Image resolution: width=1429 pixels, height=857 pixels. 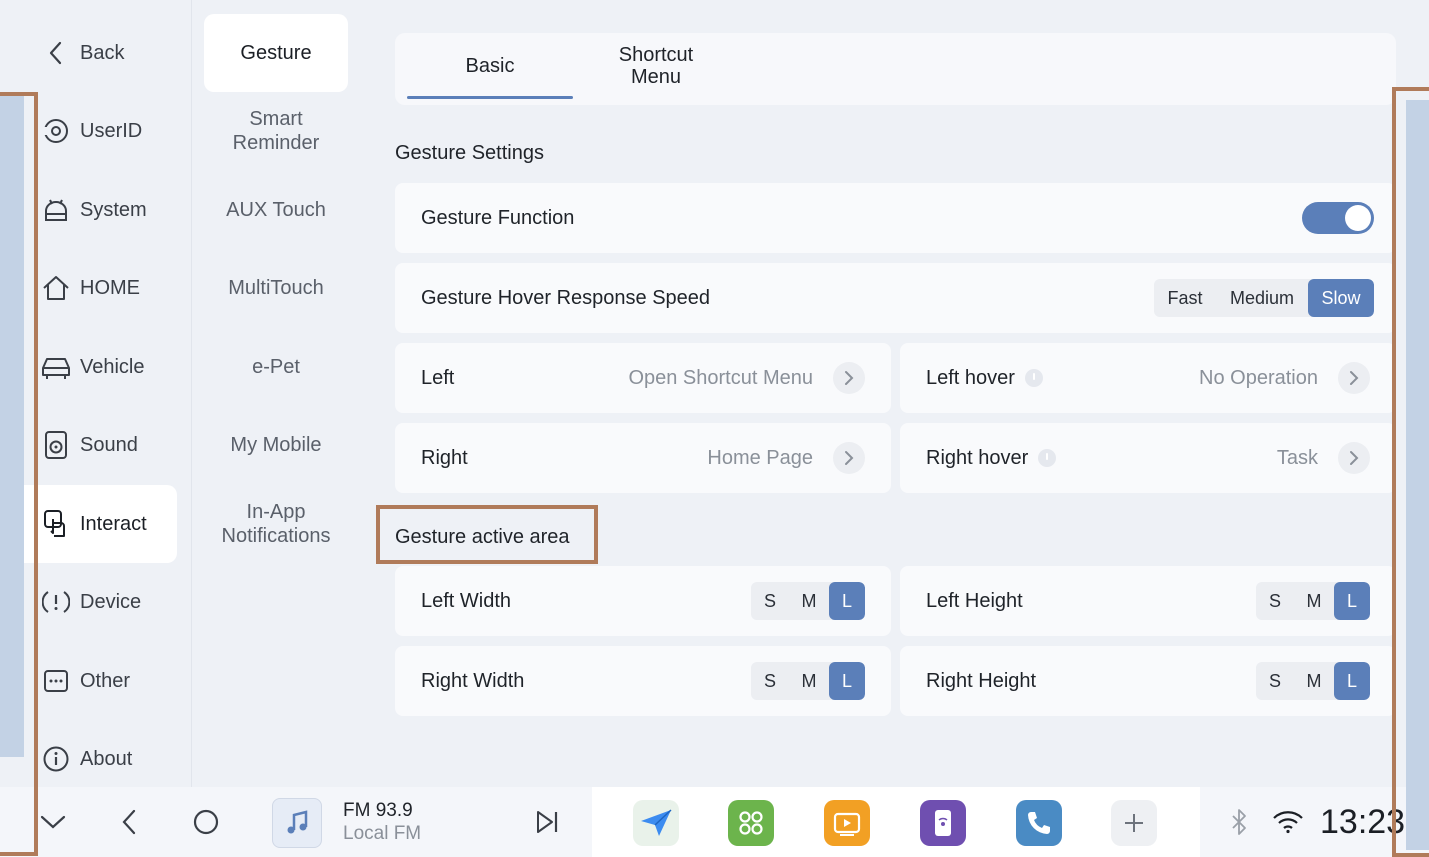 I want to click on row-label: Left Width, so click(x=466, y=600).